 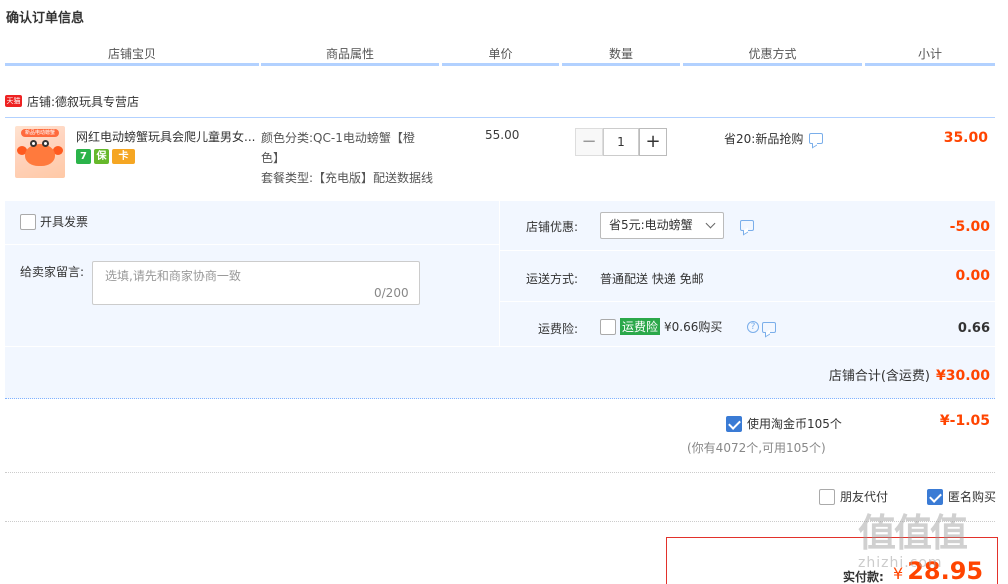 I want to click on invoice-option: 开具发票, so click(x=54, y=221).